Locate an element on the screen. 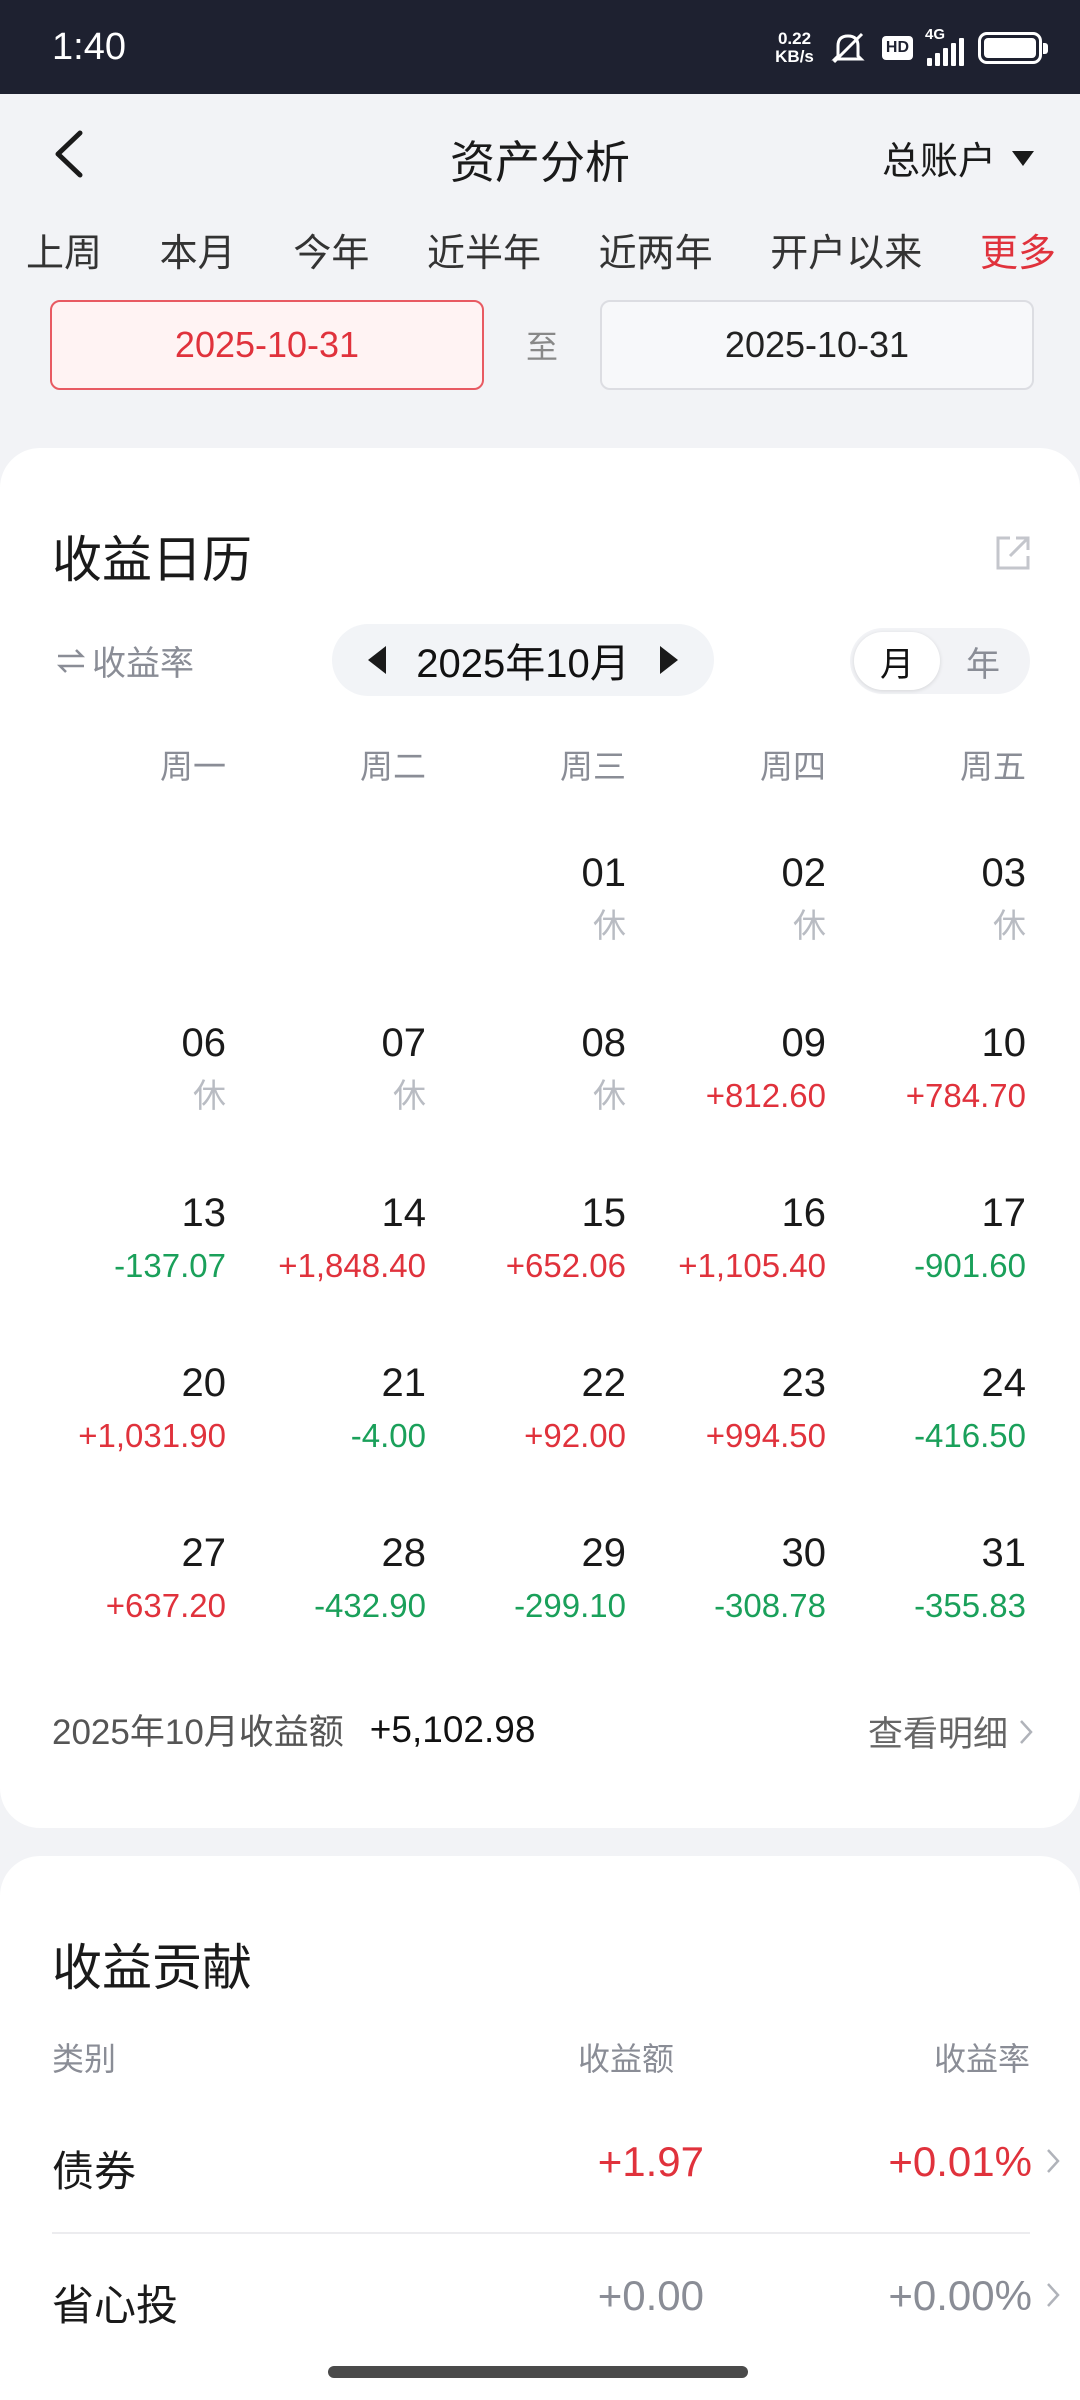 This screenshot has width=1080, height=2400. calendar-day-cell: 08 休 is located at coordinates (526, 1105).